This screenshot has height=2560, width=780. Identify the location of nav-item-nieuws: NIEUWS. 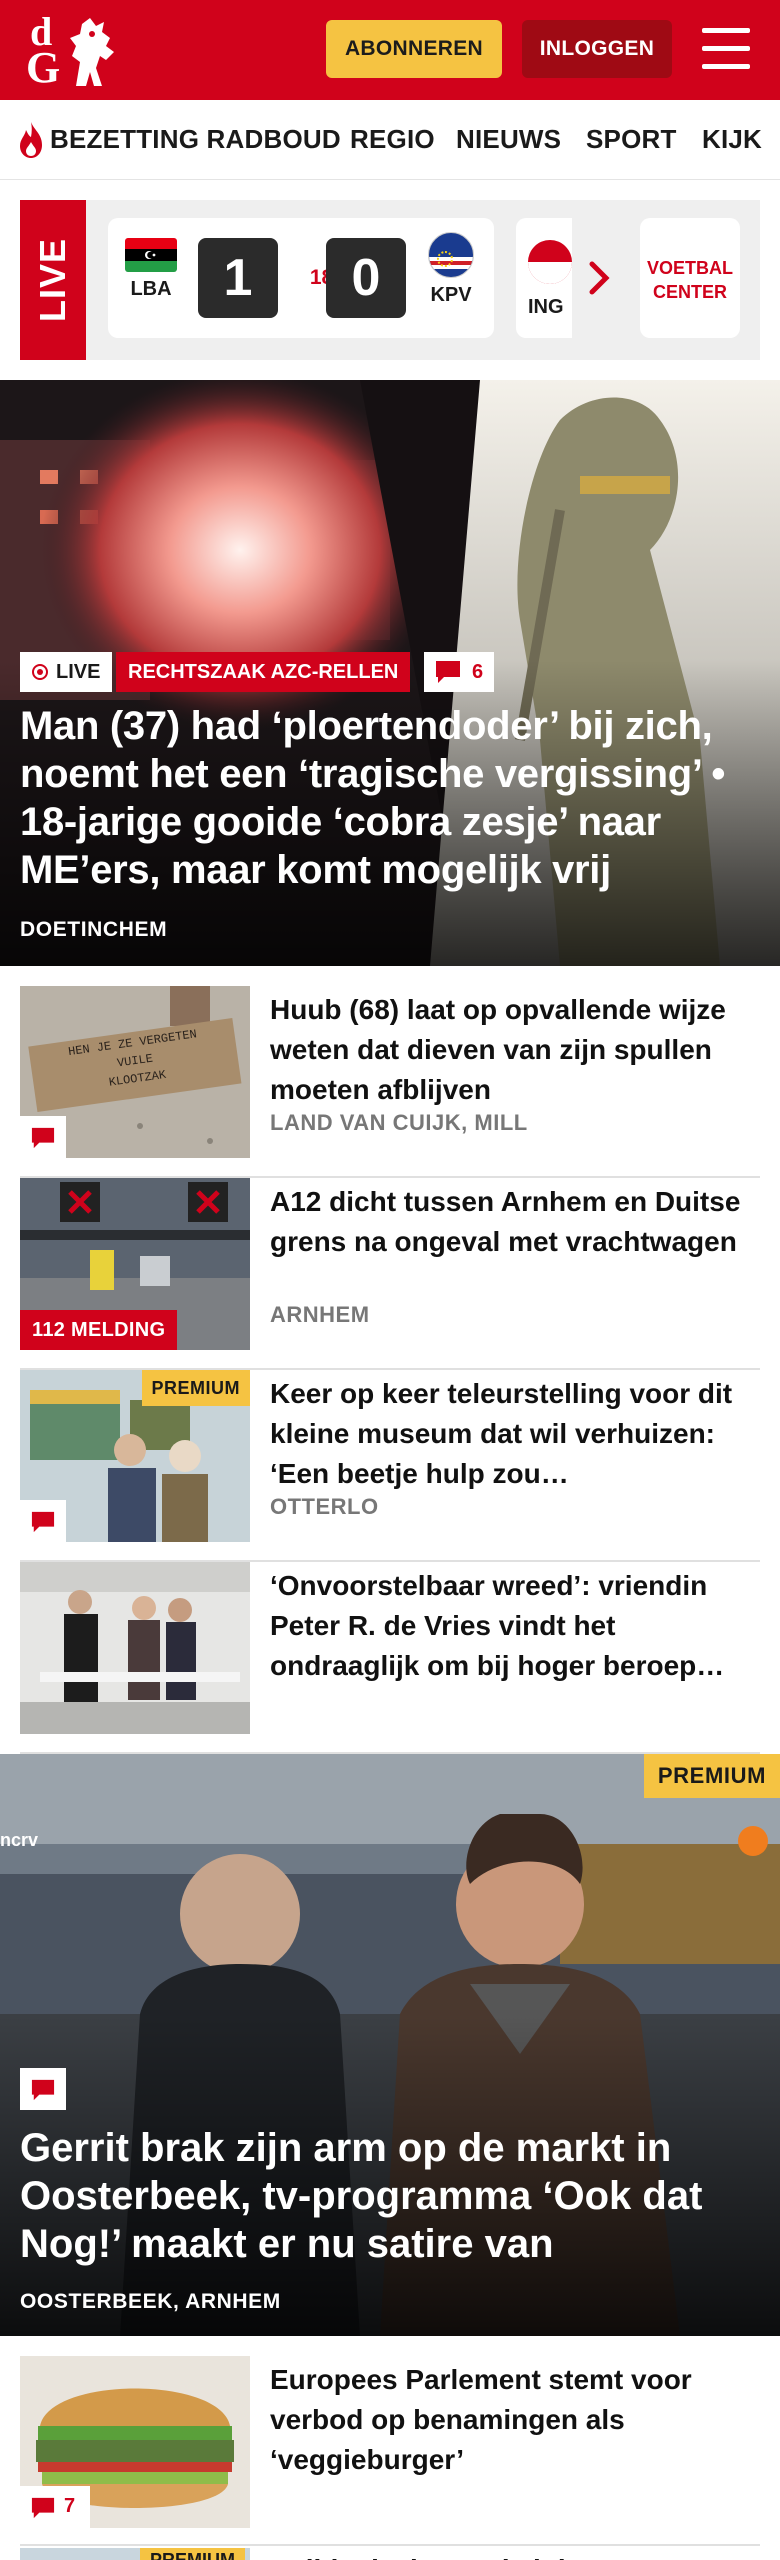
(508, 139).